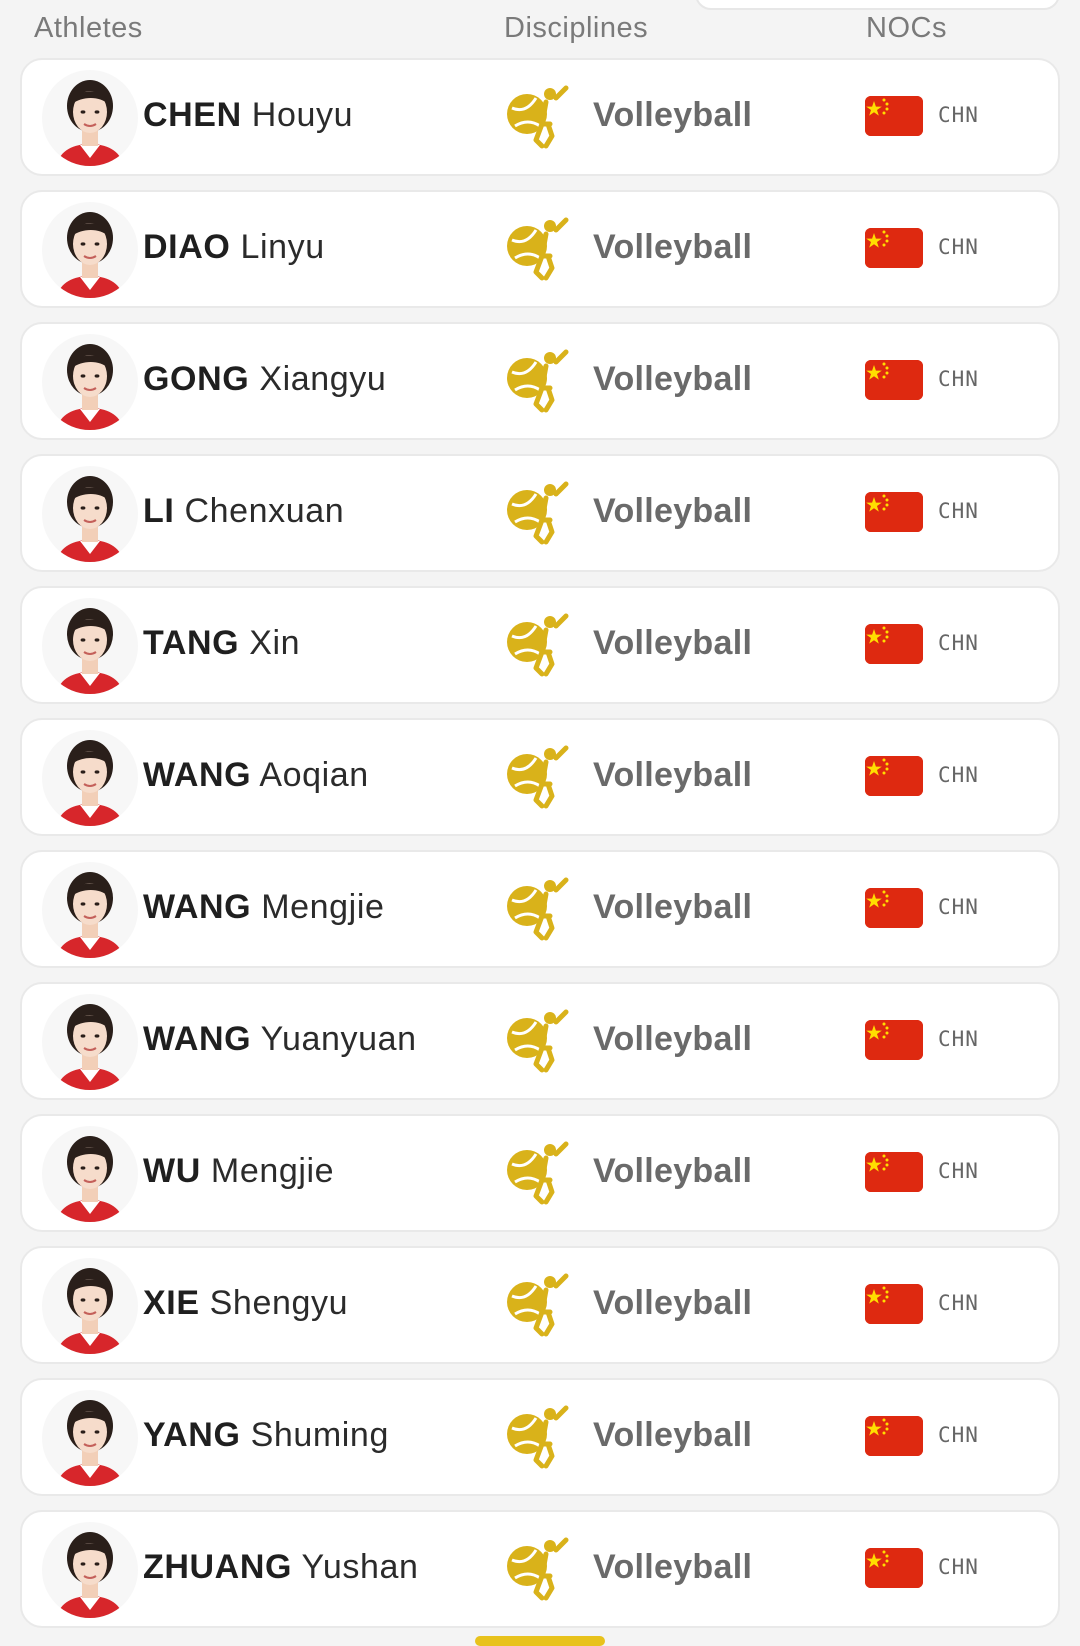  I want to click on athlete-row: DIAO Linyu Volleyball CHN, so click(540, 249).